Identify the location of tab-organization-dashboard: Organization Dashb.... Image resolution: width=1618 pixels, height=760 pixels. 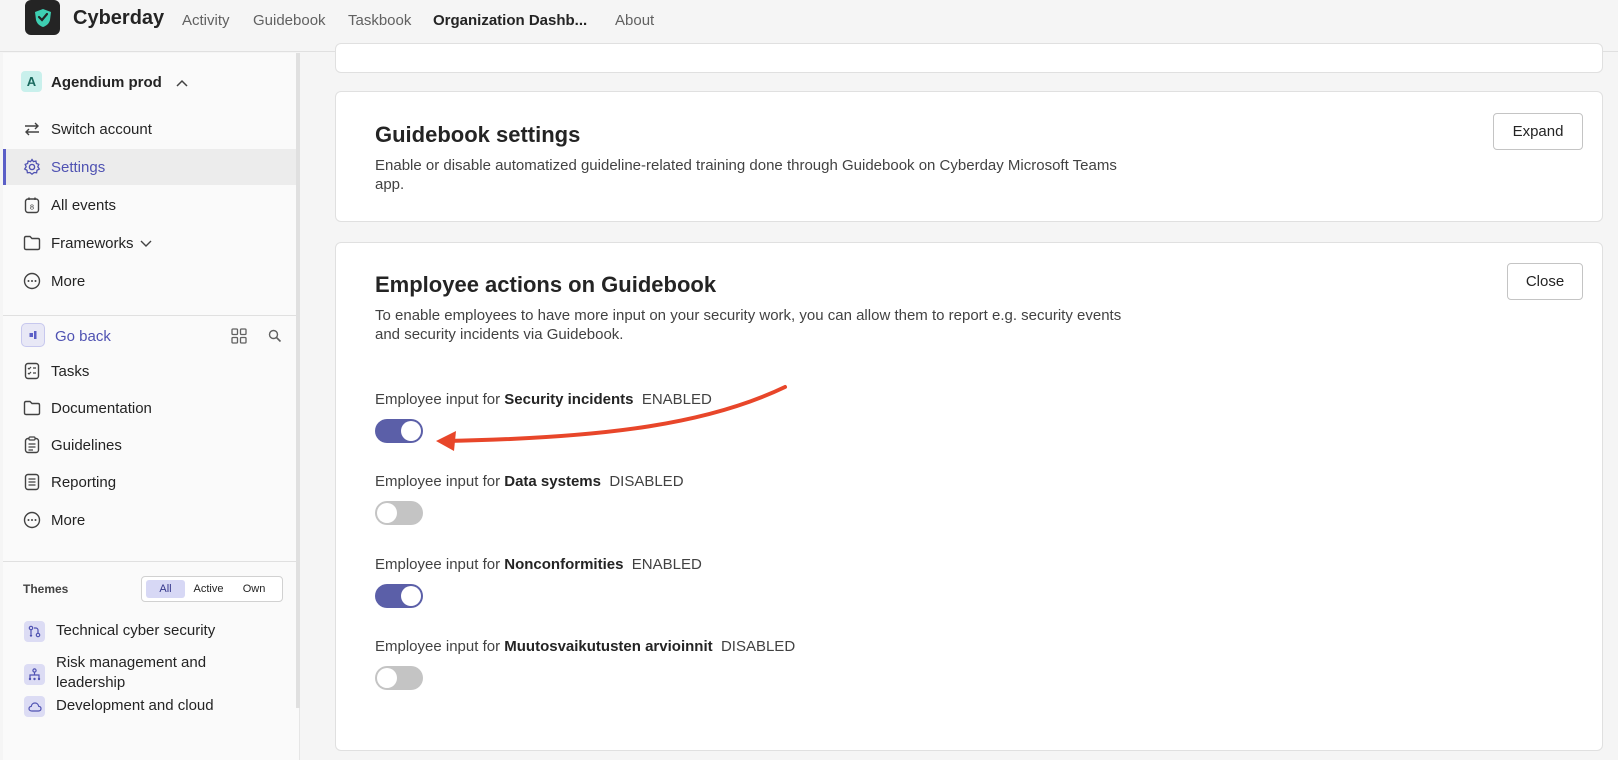
(510, 20).